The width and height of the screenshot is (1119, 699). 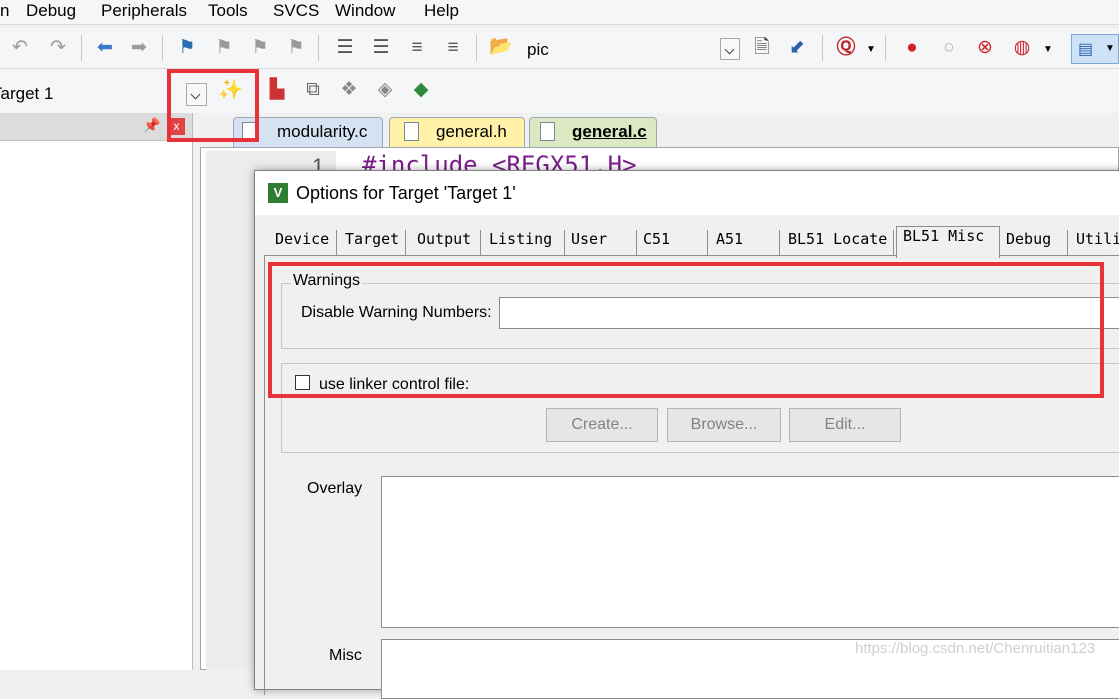 What do you see at coordinates (20, 48) in the screenshot?
I see `undo-icon: ↶` at bounding box center [20, 48].